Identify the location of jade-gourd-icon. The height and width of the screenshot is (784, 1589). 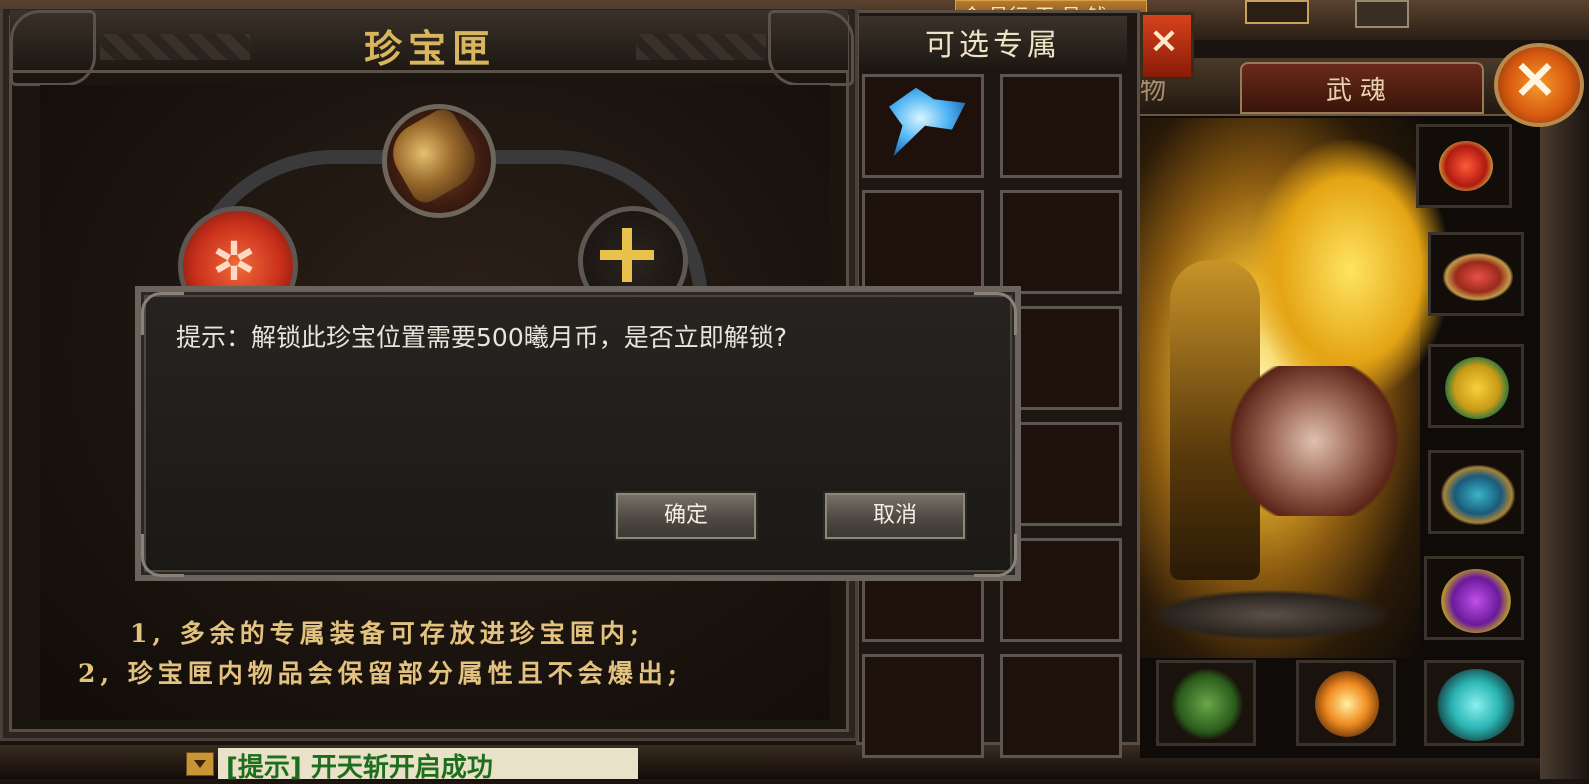
(1476, 705).